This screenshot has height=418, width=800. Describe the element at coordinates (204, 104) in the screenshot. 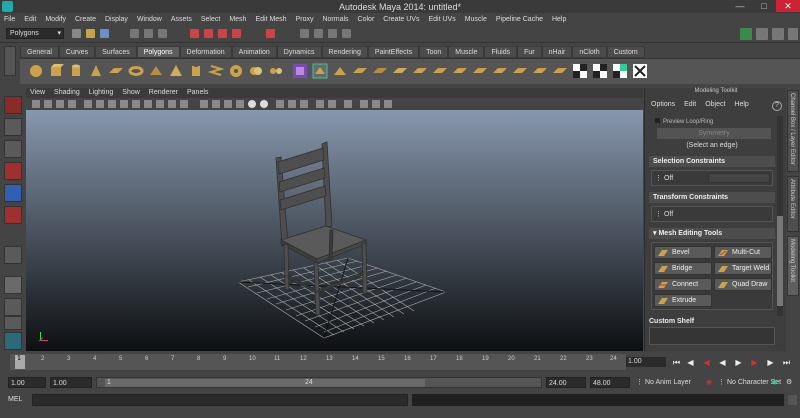

I see `wireframe-on-shaded-icon` at that location.